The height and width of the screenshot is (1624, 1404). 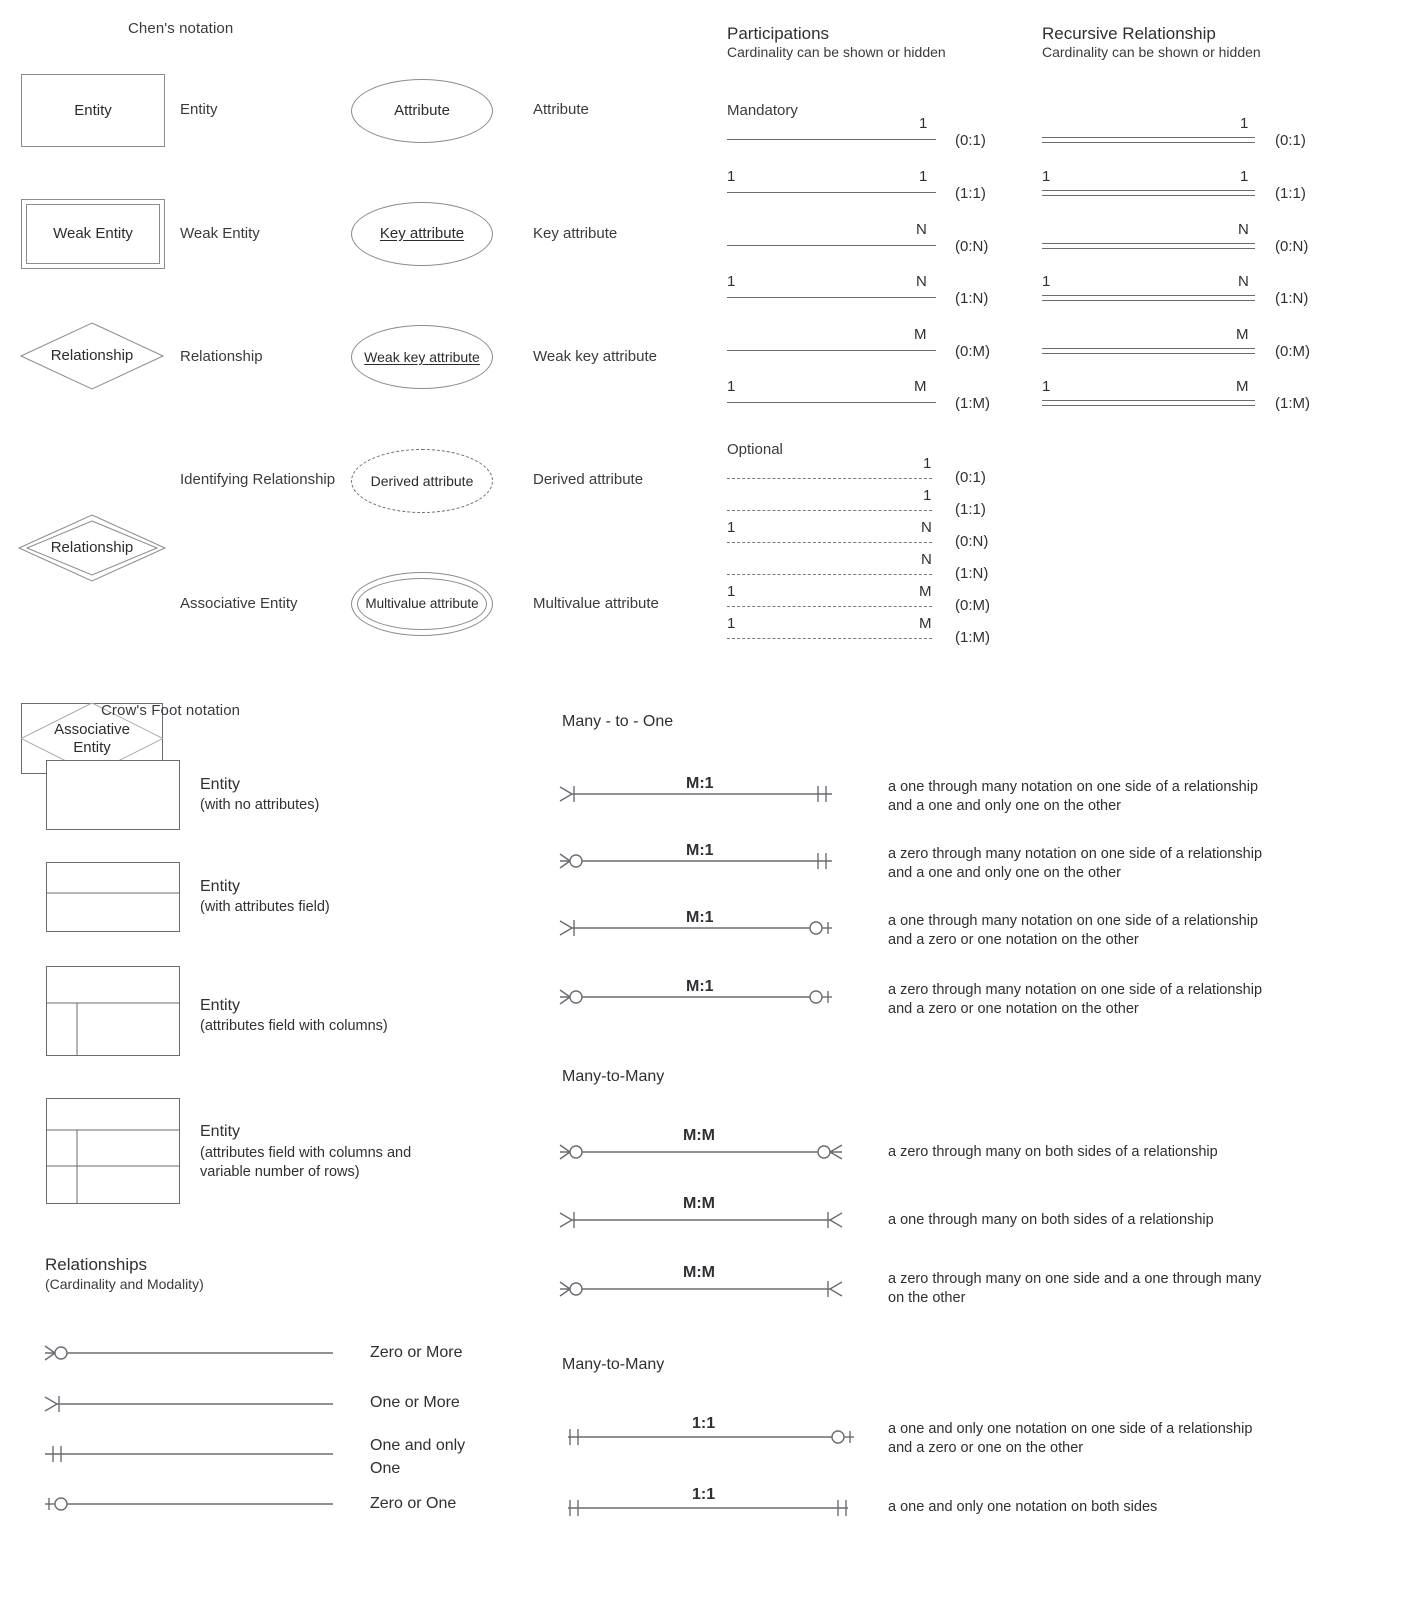 What do you see at coordinates (921, 229) in the screenshot?
I see `mandatory-row-2-right: N` at bounding box center [921, 229].